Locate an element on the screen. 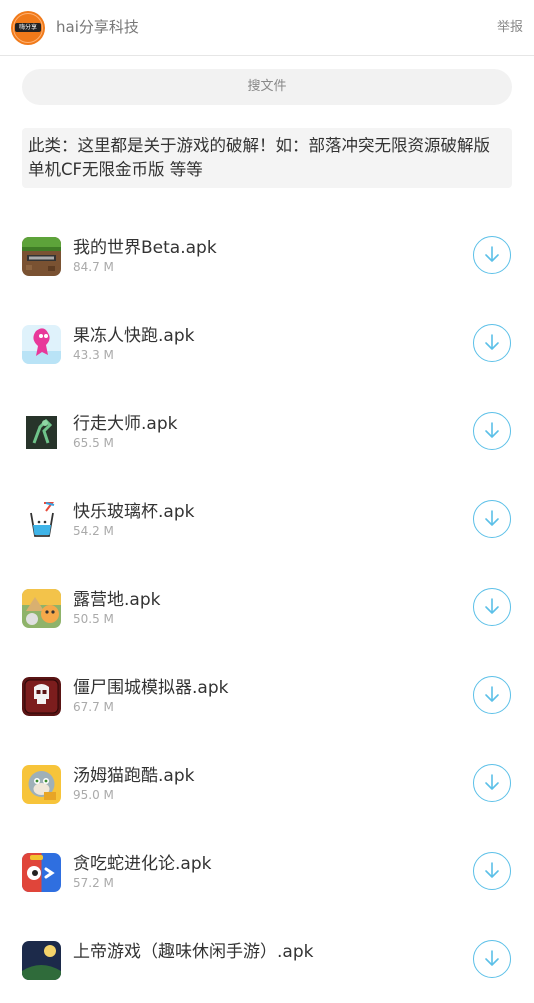 The height and width of the screenshot is (1003, 534). file-name: 上帝游戏（趣味休闲手游）.apk is located at coordinates (193, 949).